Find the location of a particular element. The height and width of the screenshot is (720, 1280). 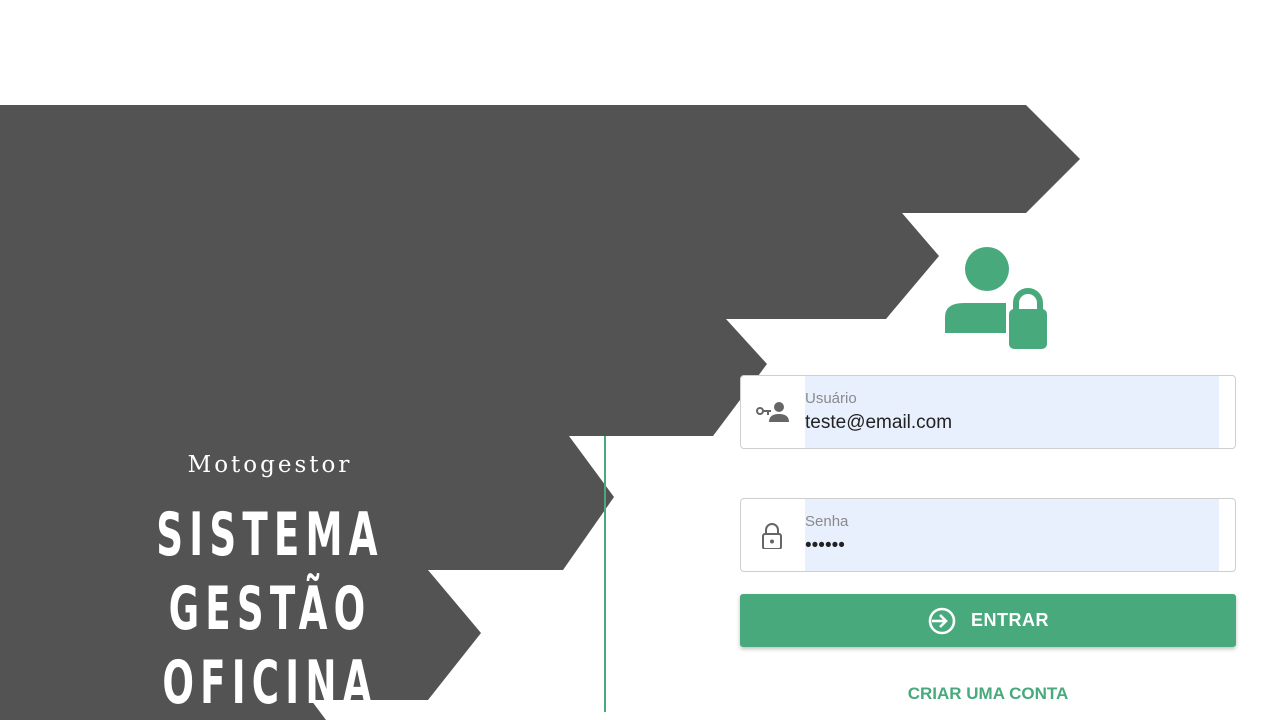

lock-icon is located at coordinates (772, 536).